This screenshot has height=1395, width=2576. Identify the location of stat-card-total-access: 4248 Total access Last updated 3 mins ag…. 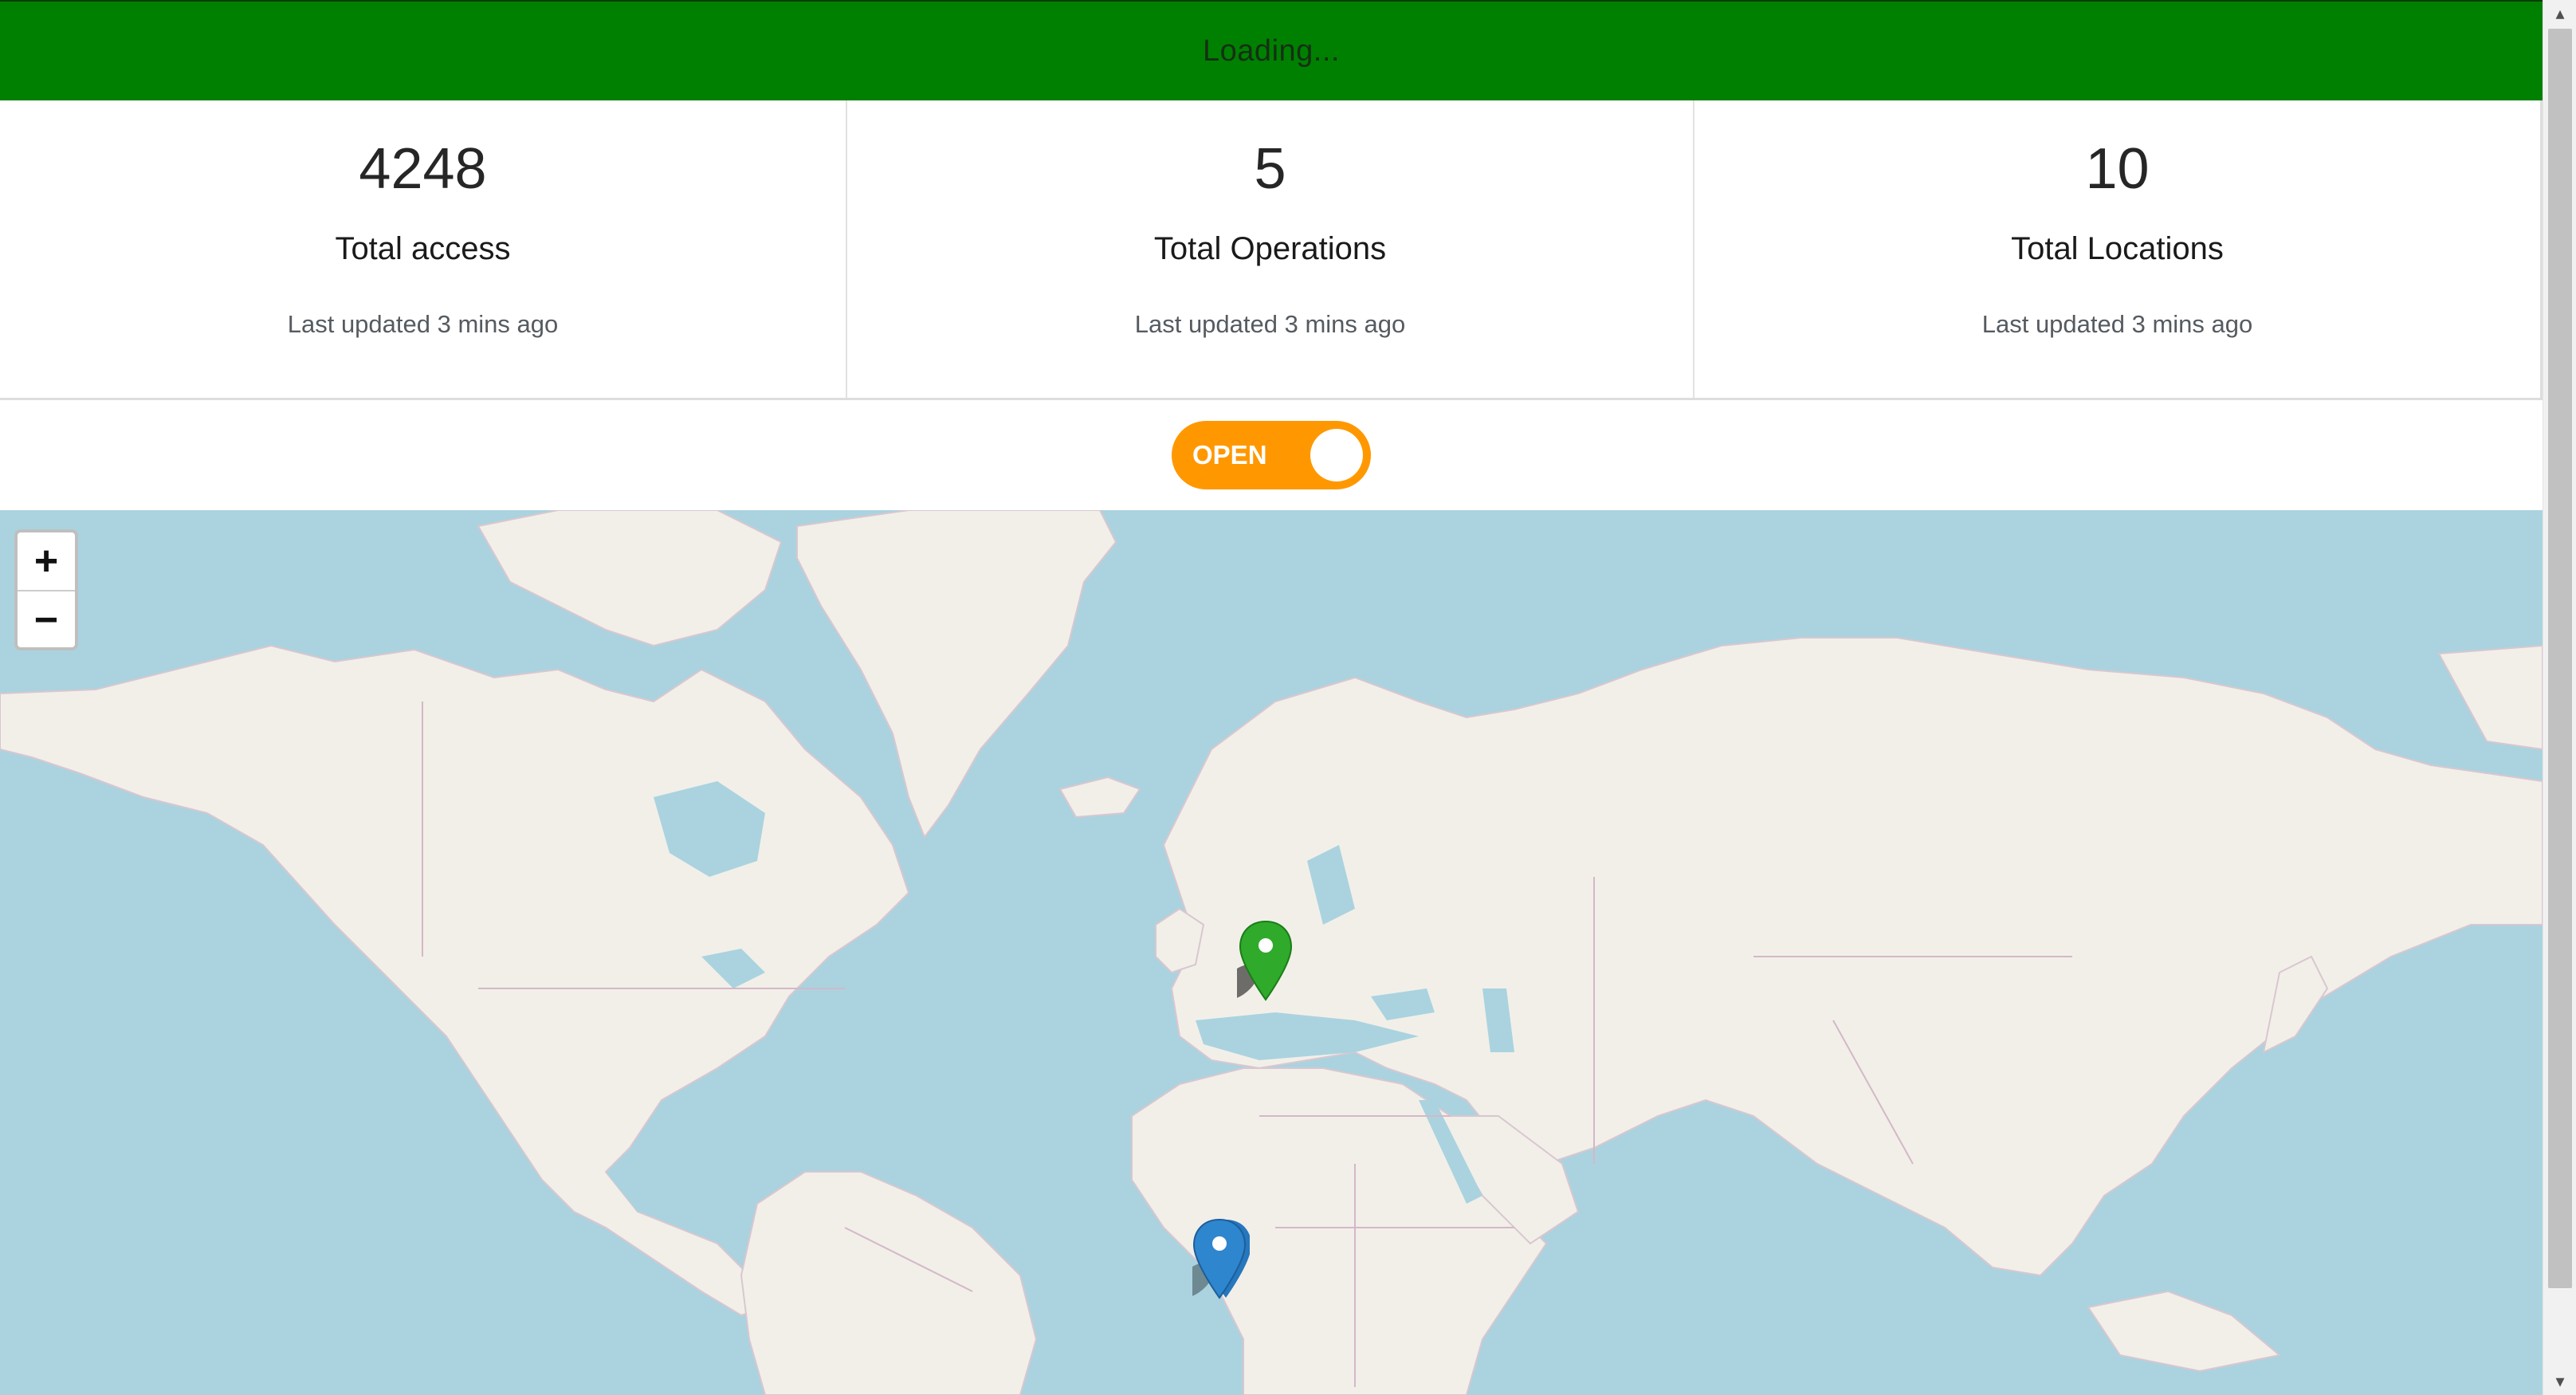
(423, 249).